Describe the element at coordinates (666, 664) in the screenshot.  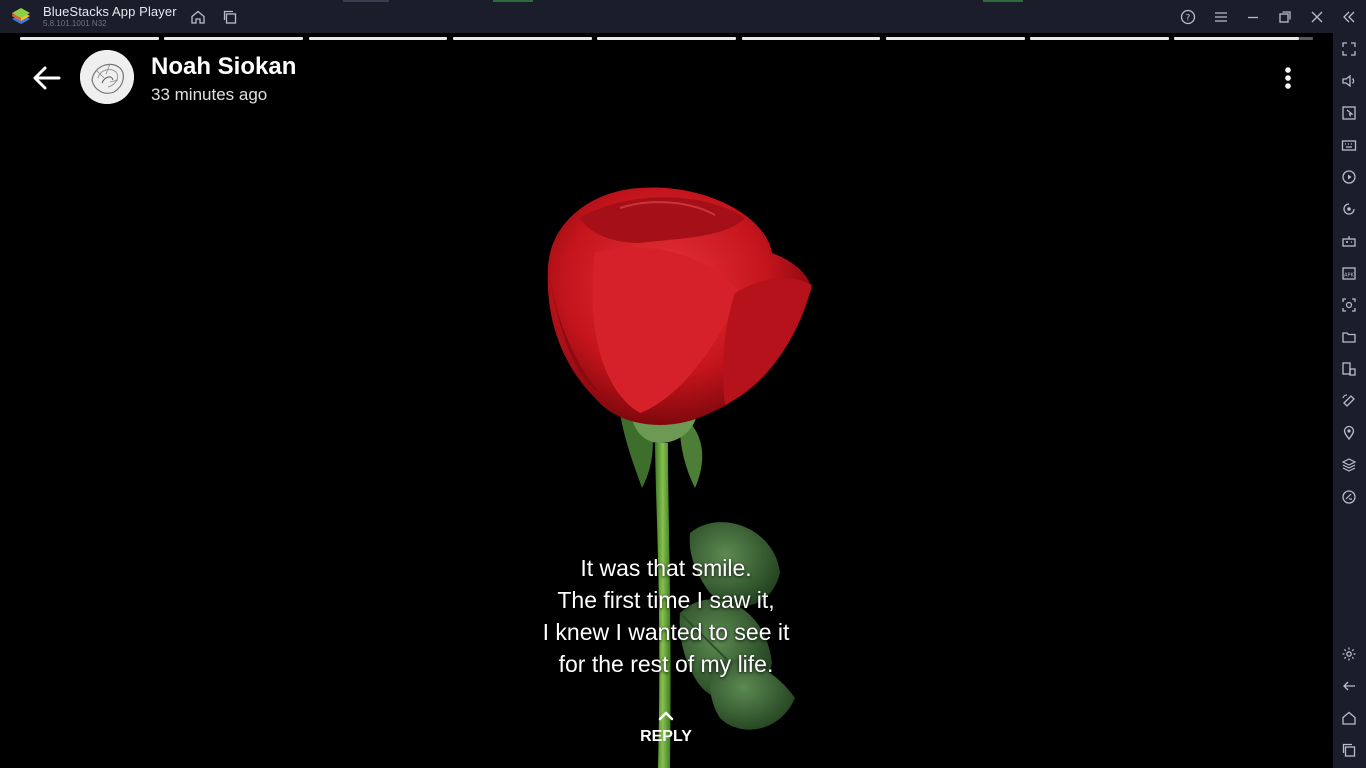
I see `caption-line: for the rest of my life.` at that location.